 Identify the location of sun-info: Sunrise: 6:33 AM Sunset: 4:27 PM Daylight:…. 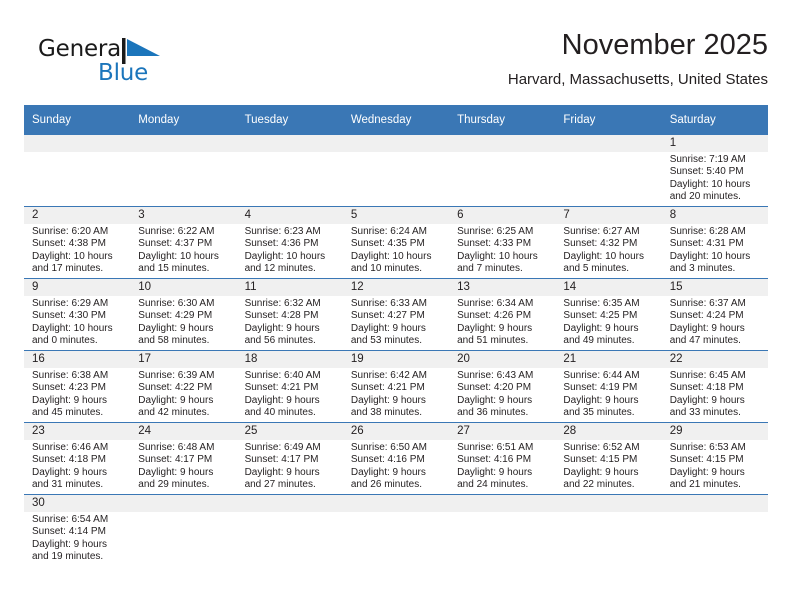
(396, 322).